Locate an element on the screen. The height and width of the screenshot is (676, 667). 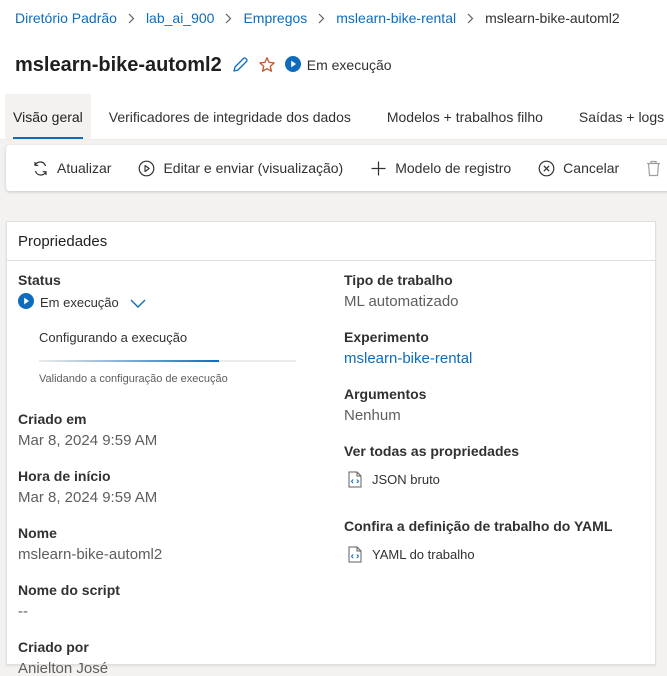
star-favorite-icon is located at coordinates (267, 65).